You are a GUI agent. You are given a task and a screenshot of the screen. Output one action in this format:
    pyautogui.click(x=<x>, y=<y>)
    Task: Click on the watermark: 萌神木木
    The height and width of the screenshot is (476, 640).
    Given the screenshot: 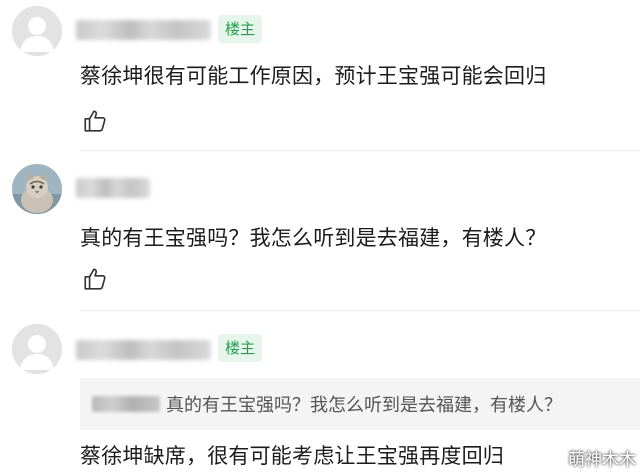 What is the action you would take?
    pyautogui.click(x=602, y=460)
    